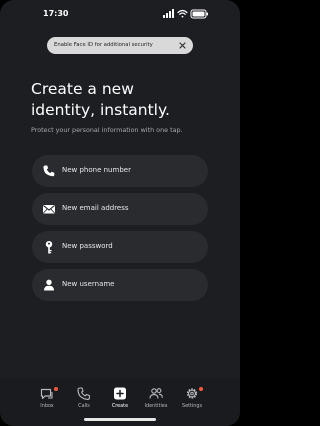 The image size is (320, 426). I want to click on new-password-button: New password, so click(120, 247).